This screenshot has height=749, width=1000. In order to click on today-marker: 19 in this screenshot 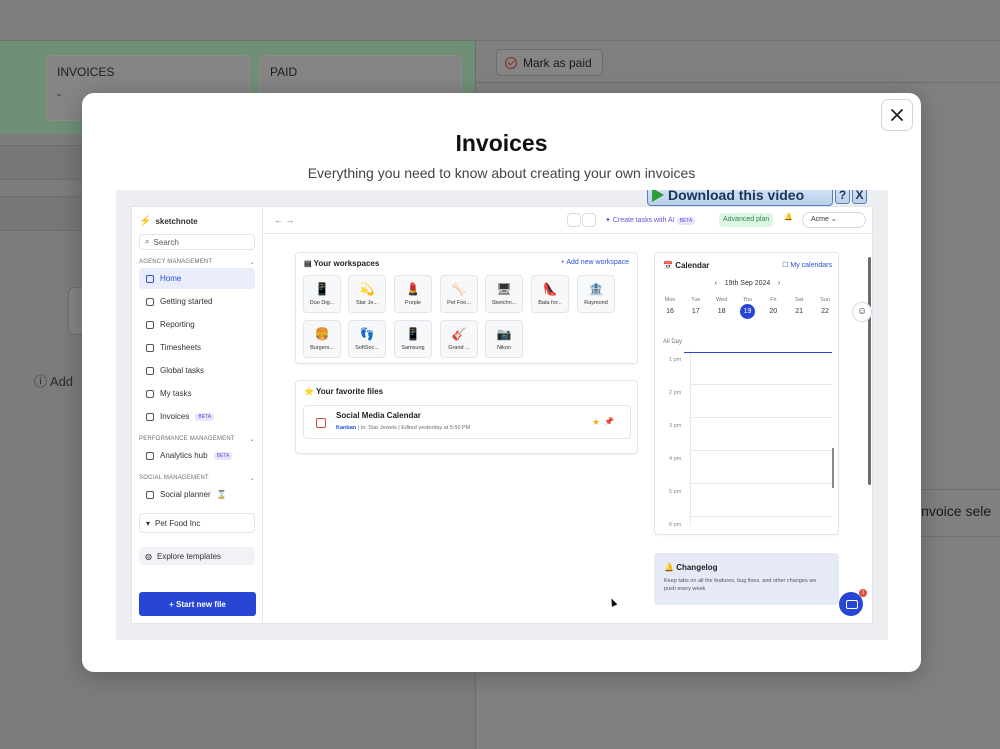, I will do `click(747, 311)`.